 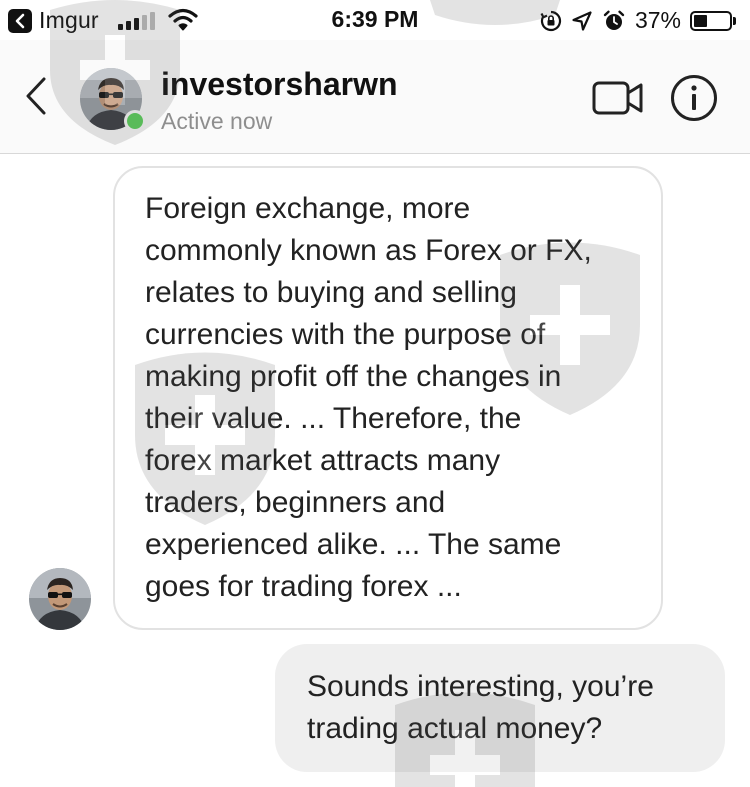 What do you see at coordinates (135, 121) in the screenshot?
I see `online-indicator` at bounding box center [135, 121].